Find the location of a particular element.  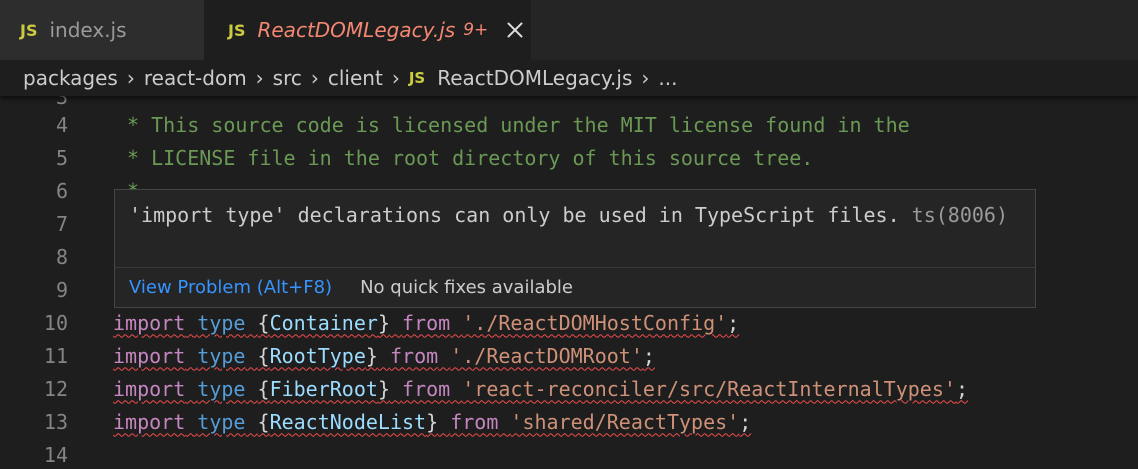

line-number: 11 is located at coordinates (55, 355).